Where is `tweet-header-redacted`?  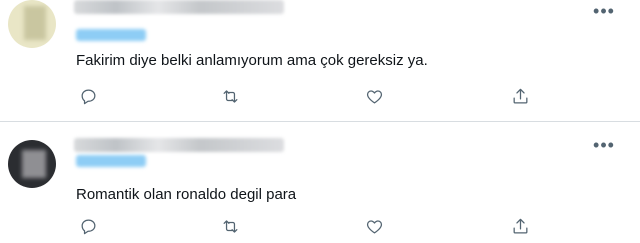
tweet-header-redacted is located at coordinates (179, 8).